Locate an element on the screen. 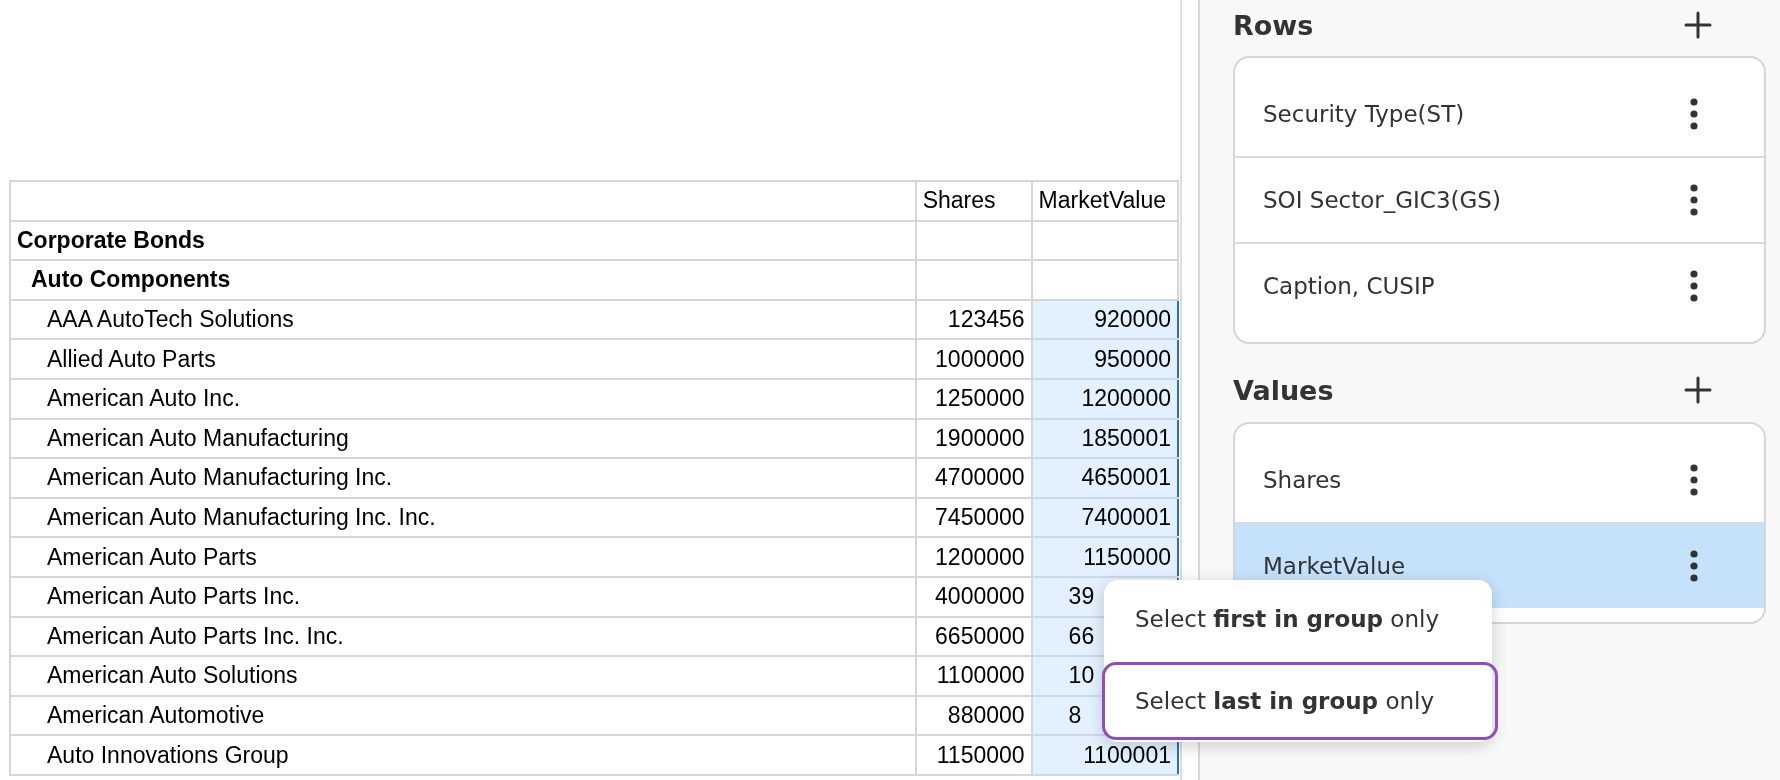  table-cell: 1900000 is located at coordinates (973, 438).